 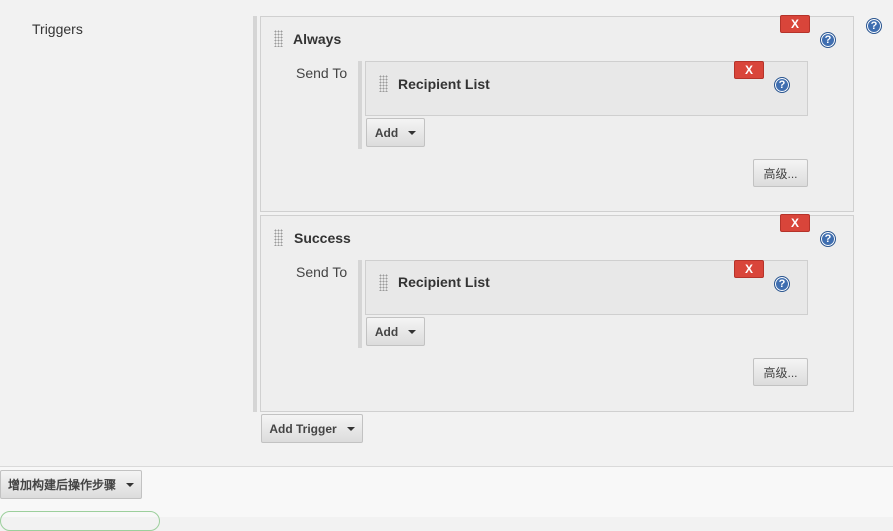 I want to click on add-post-build-step-button: 增加构建后操作步骤, so click(x=71, y=484).